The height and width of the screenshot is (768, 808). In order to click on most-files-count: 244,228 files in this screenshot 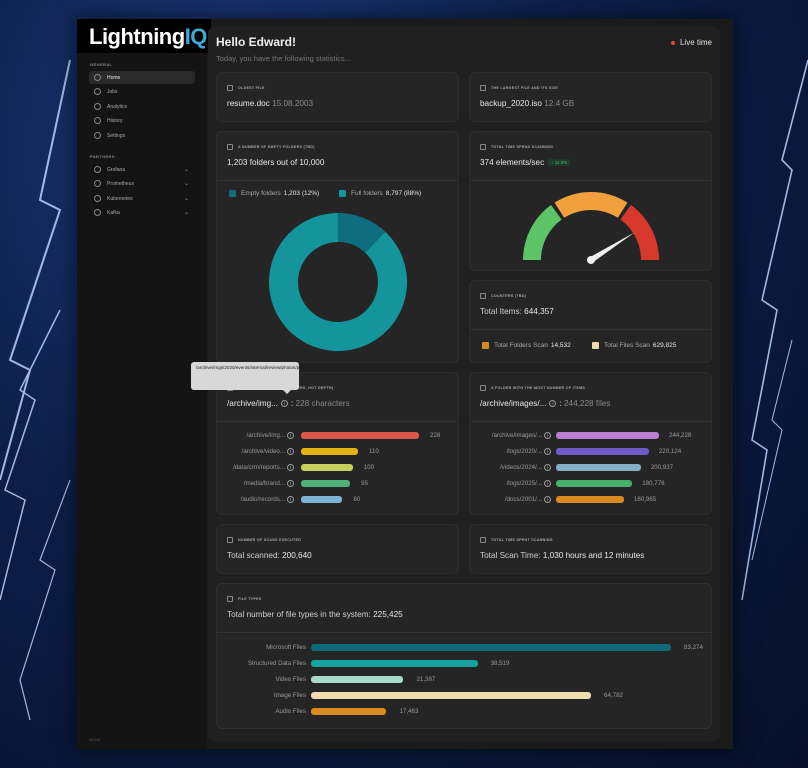, I will do `click(587, 403)`.